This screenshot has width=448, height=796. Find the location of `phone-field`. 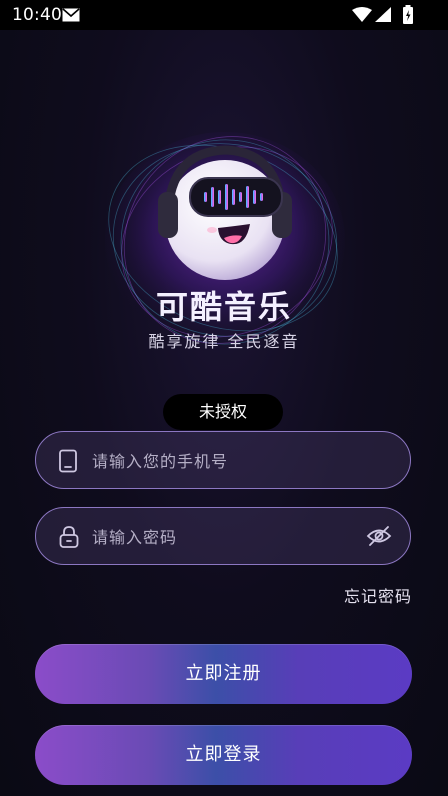

phone-field is located at coordinates (223, 460).